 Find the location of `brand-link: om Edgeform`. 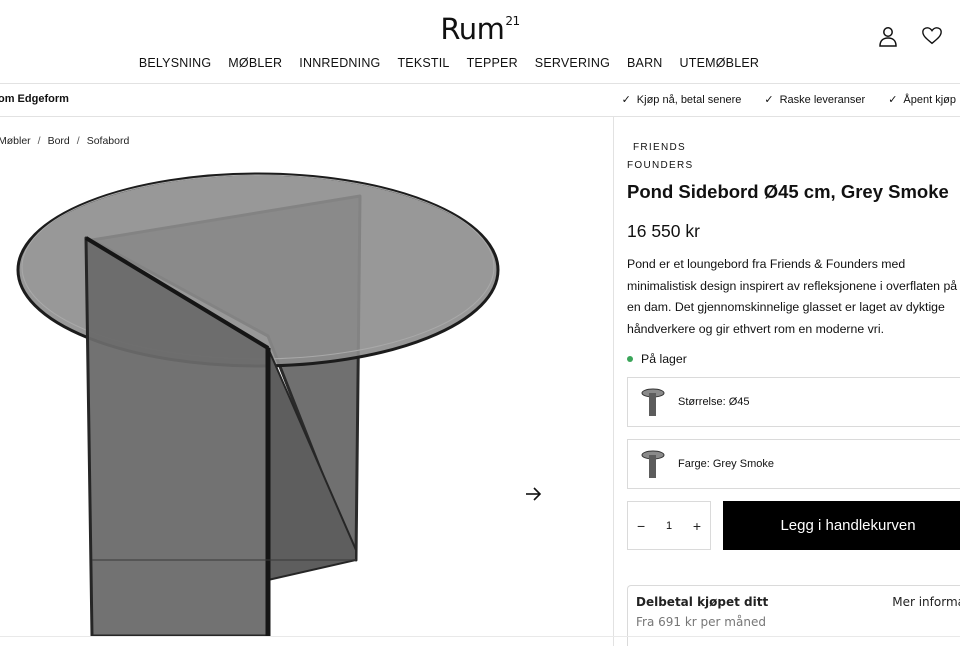

brand-link: om Edgeform is located at coordinates (34, 99).